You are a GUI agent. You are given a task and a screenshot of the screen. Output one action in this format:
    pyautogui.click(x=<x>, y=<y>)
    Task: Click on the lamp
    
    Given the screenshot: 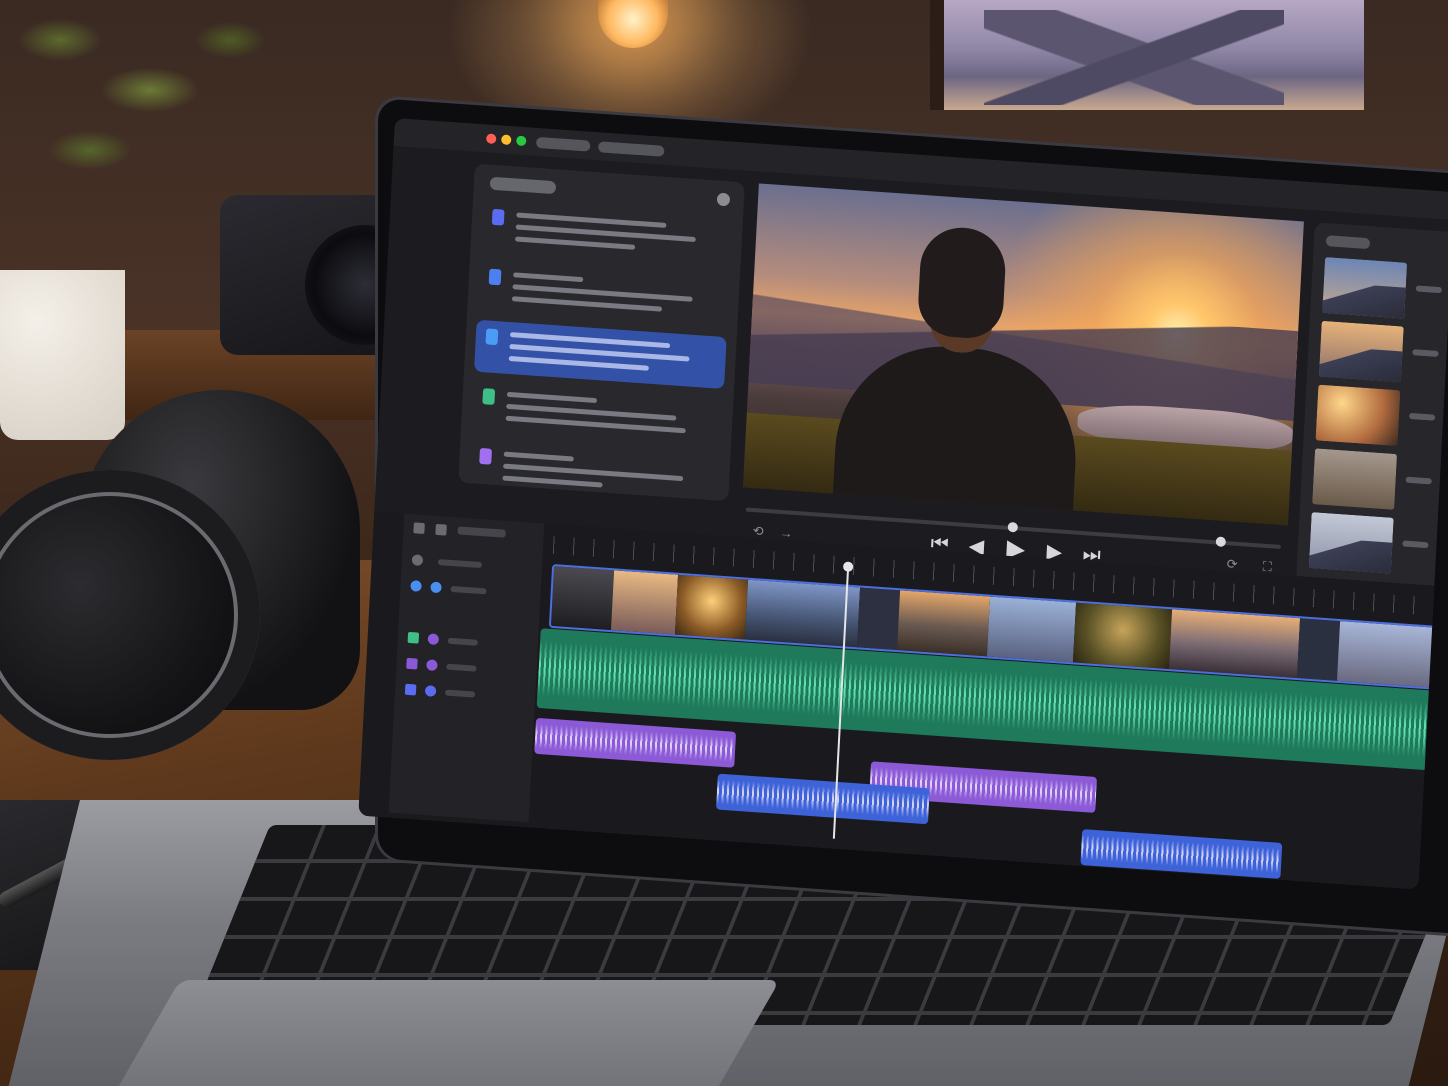 What is the action you would take?
    pyautogui.click(x=633, y=24)
    